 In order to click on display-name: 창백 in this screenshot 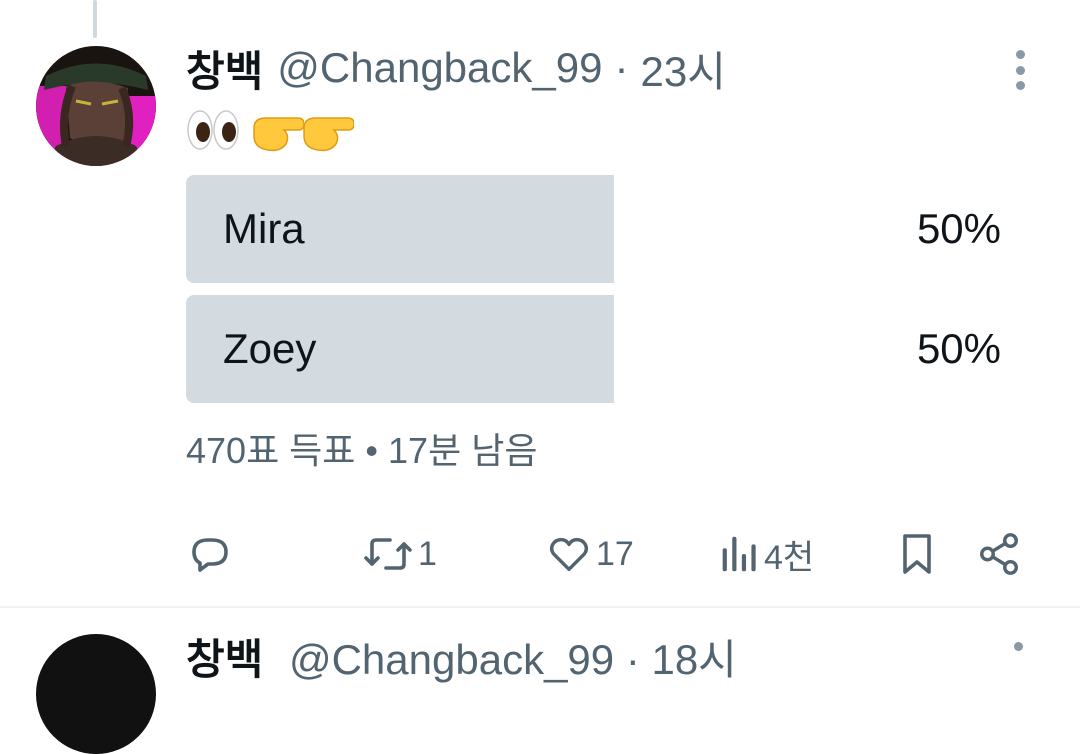, I will do `click(224, 68)`.